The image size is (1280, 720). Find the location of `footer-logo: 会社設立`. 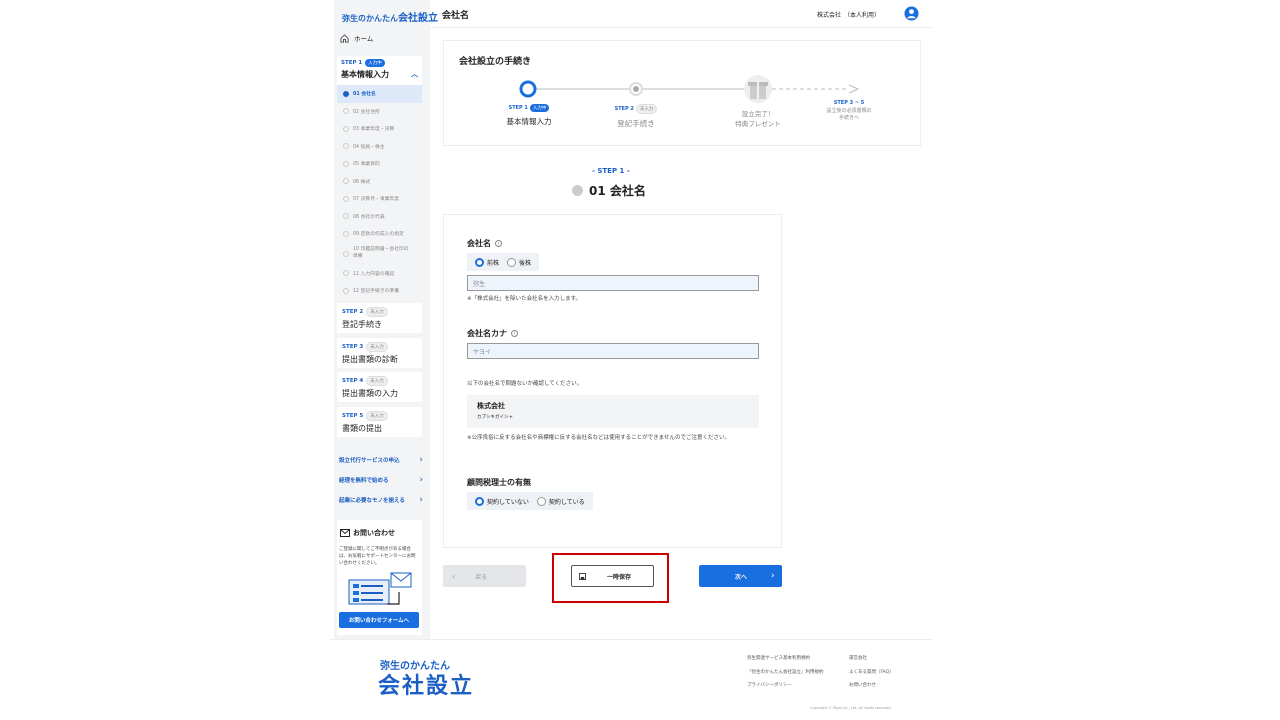

footer-logo: 会社設立 is located at coordinates (426, 684).